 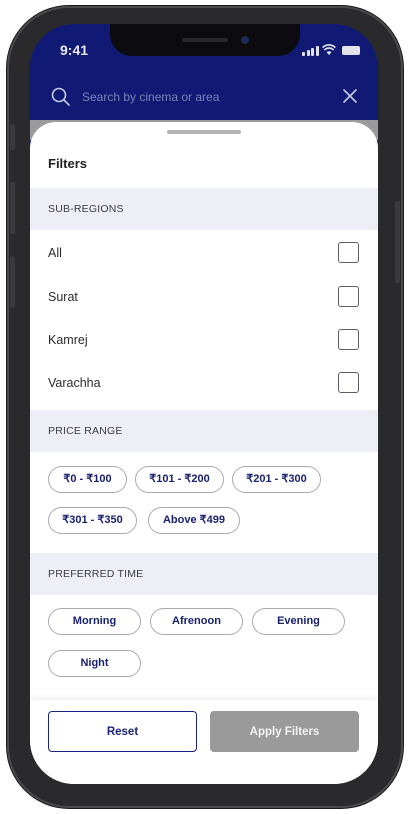 I want to click on apply-filters-button: Apply Filters, so click(x=284, y=731).